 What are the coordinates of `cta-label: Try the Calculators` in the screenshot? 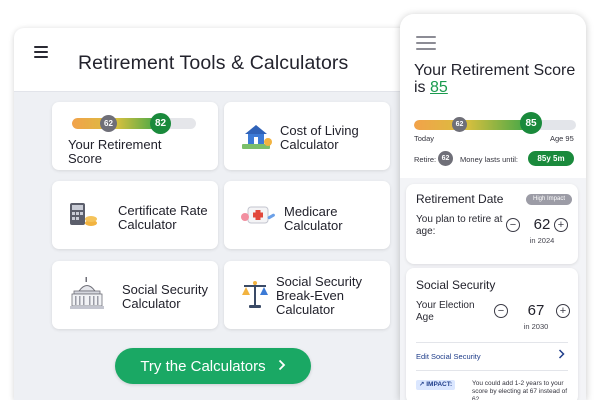 It's located at (203, 366).